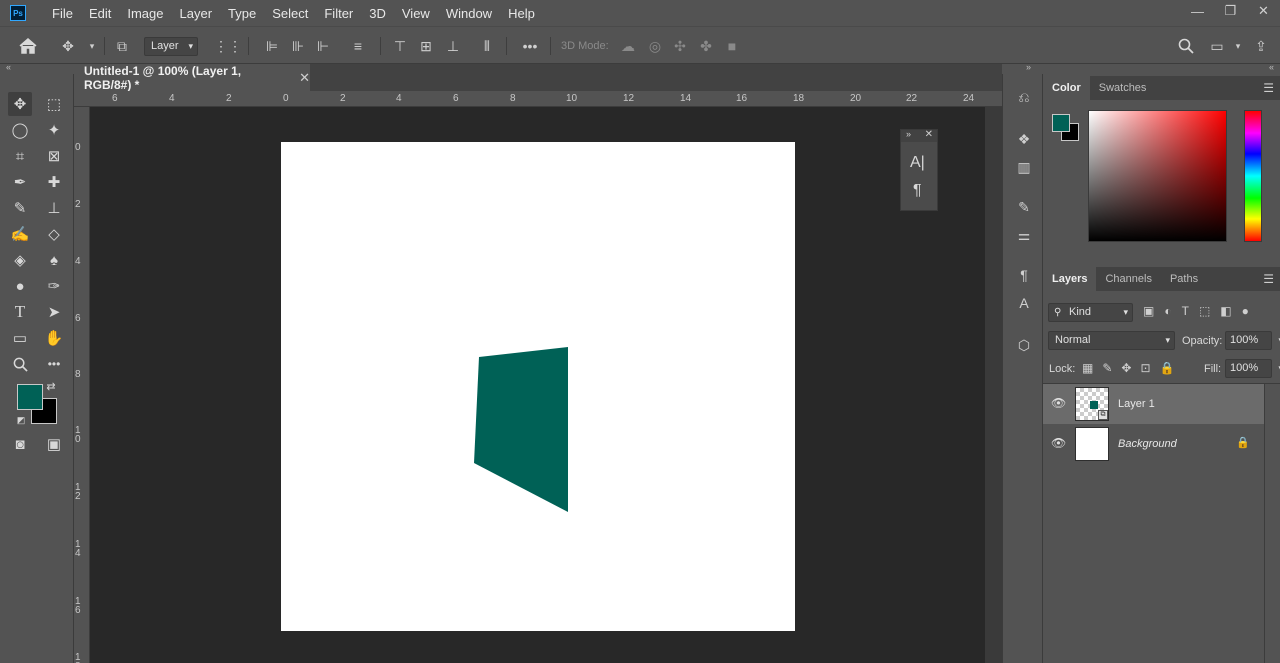 This screenshot has height=663, width=1280. What do you see at coordinates (1123, 88) in the screenshot?
I see `tab-swatches: Swatches` at bounding box center [1123, 88].